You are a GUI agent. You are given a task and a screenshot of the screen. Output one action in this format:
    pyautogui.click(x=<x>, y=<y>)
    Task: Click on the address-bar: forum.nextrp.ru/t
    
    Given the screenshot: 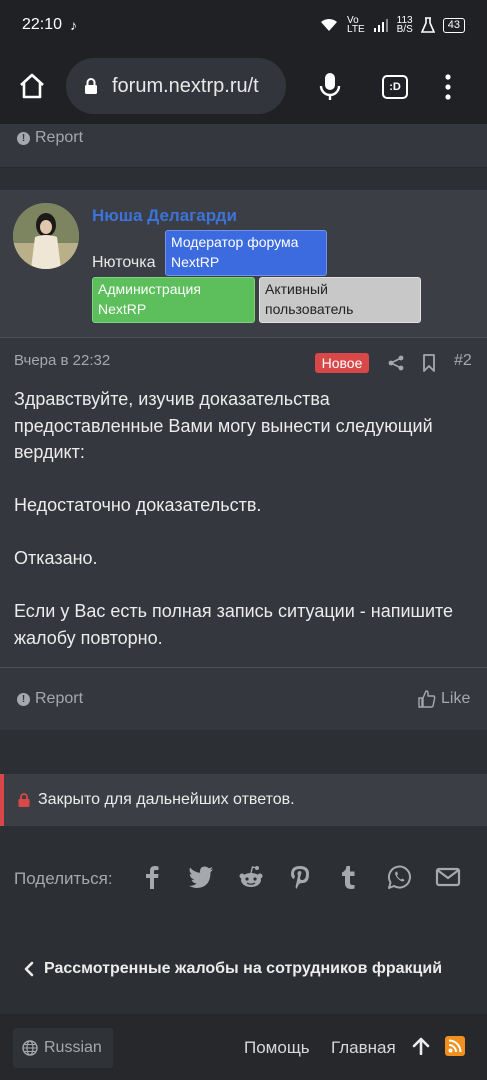 What is the action you would take?
    pyautogui.click(x=176, y=86)
    